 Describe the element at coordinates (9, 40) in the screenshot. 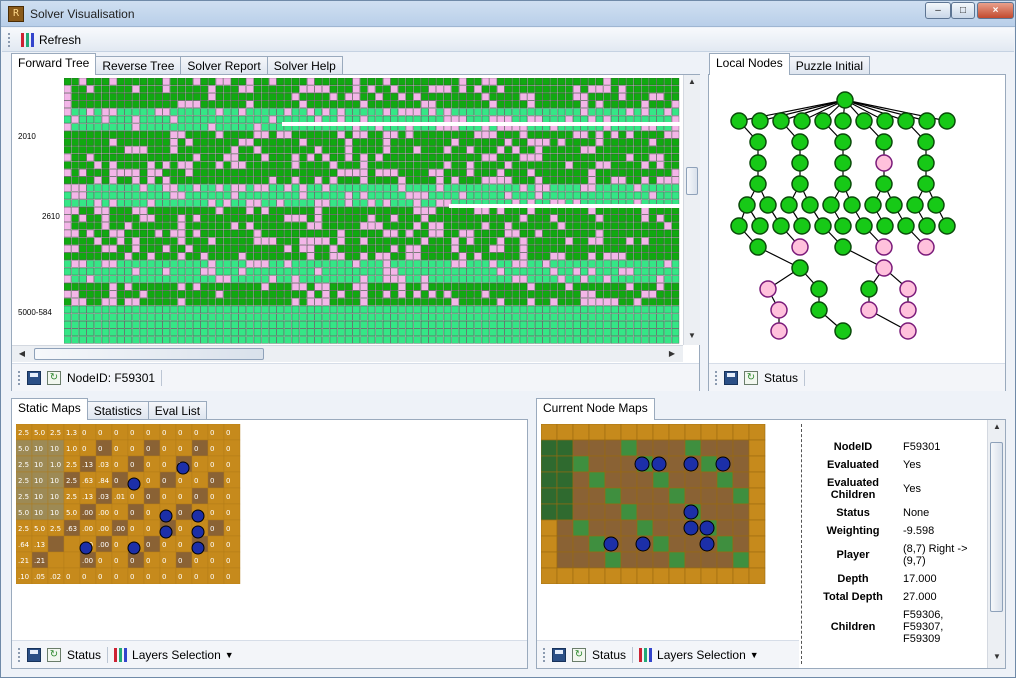

I see `toolbar-grip` at that location.